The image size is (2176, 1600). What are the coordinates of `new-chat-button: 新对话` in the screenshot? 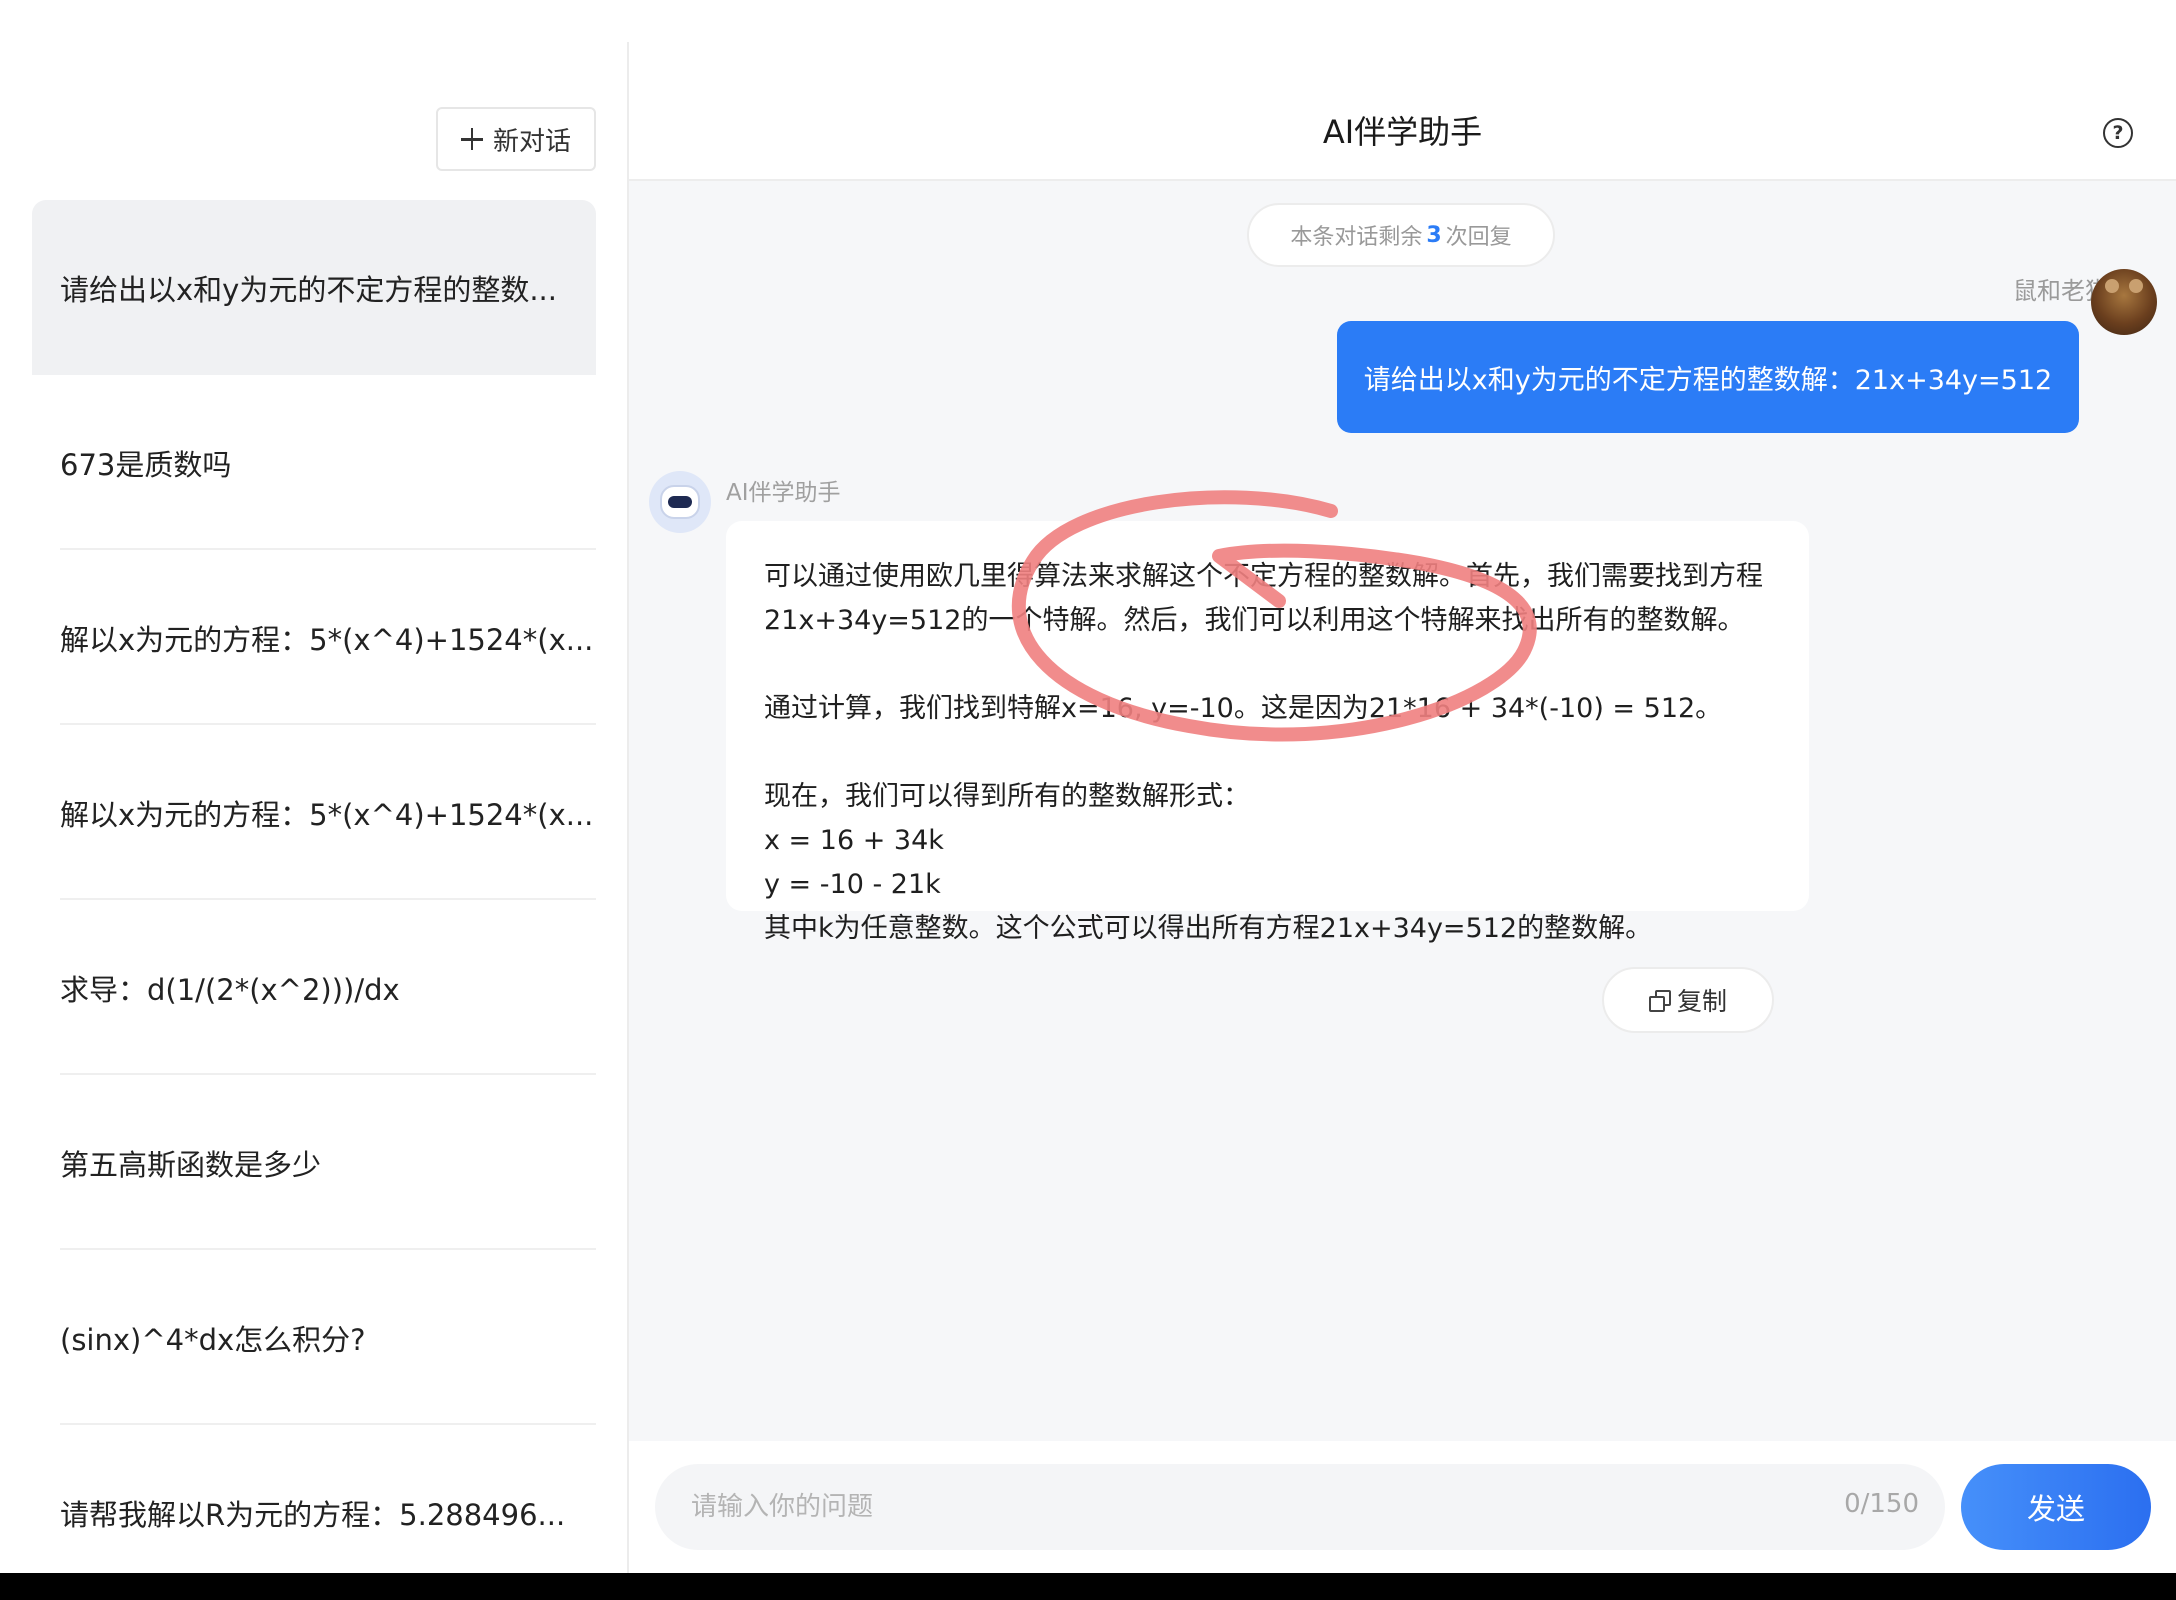 It's located at (516, 139).